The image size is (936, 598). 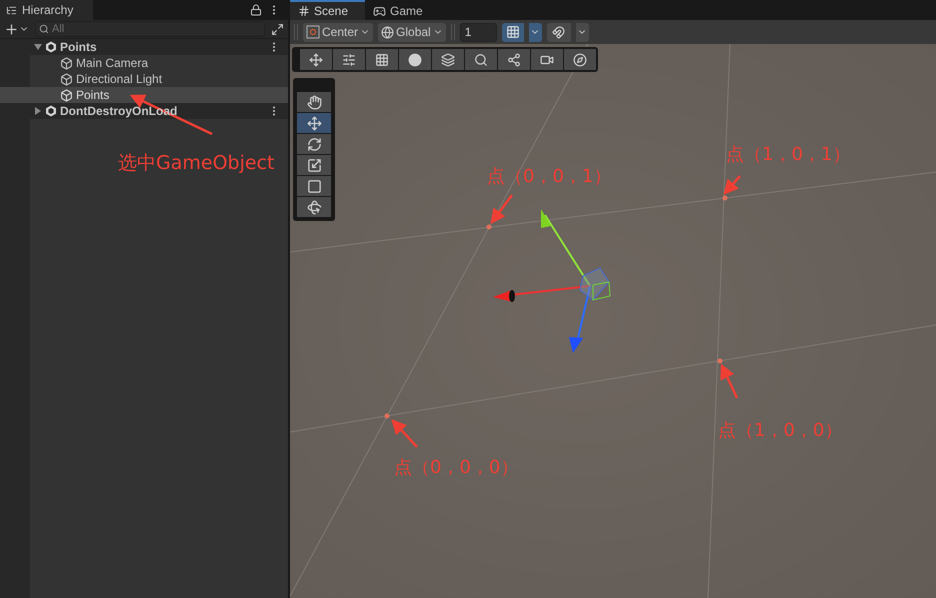 I want to click on plus-icon, so click(x=11, y=29).